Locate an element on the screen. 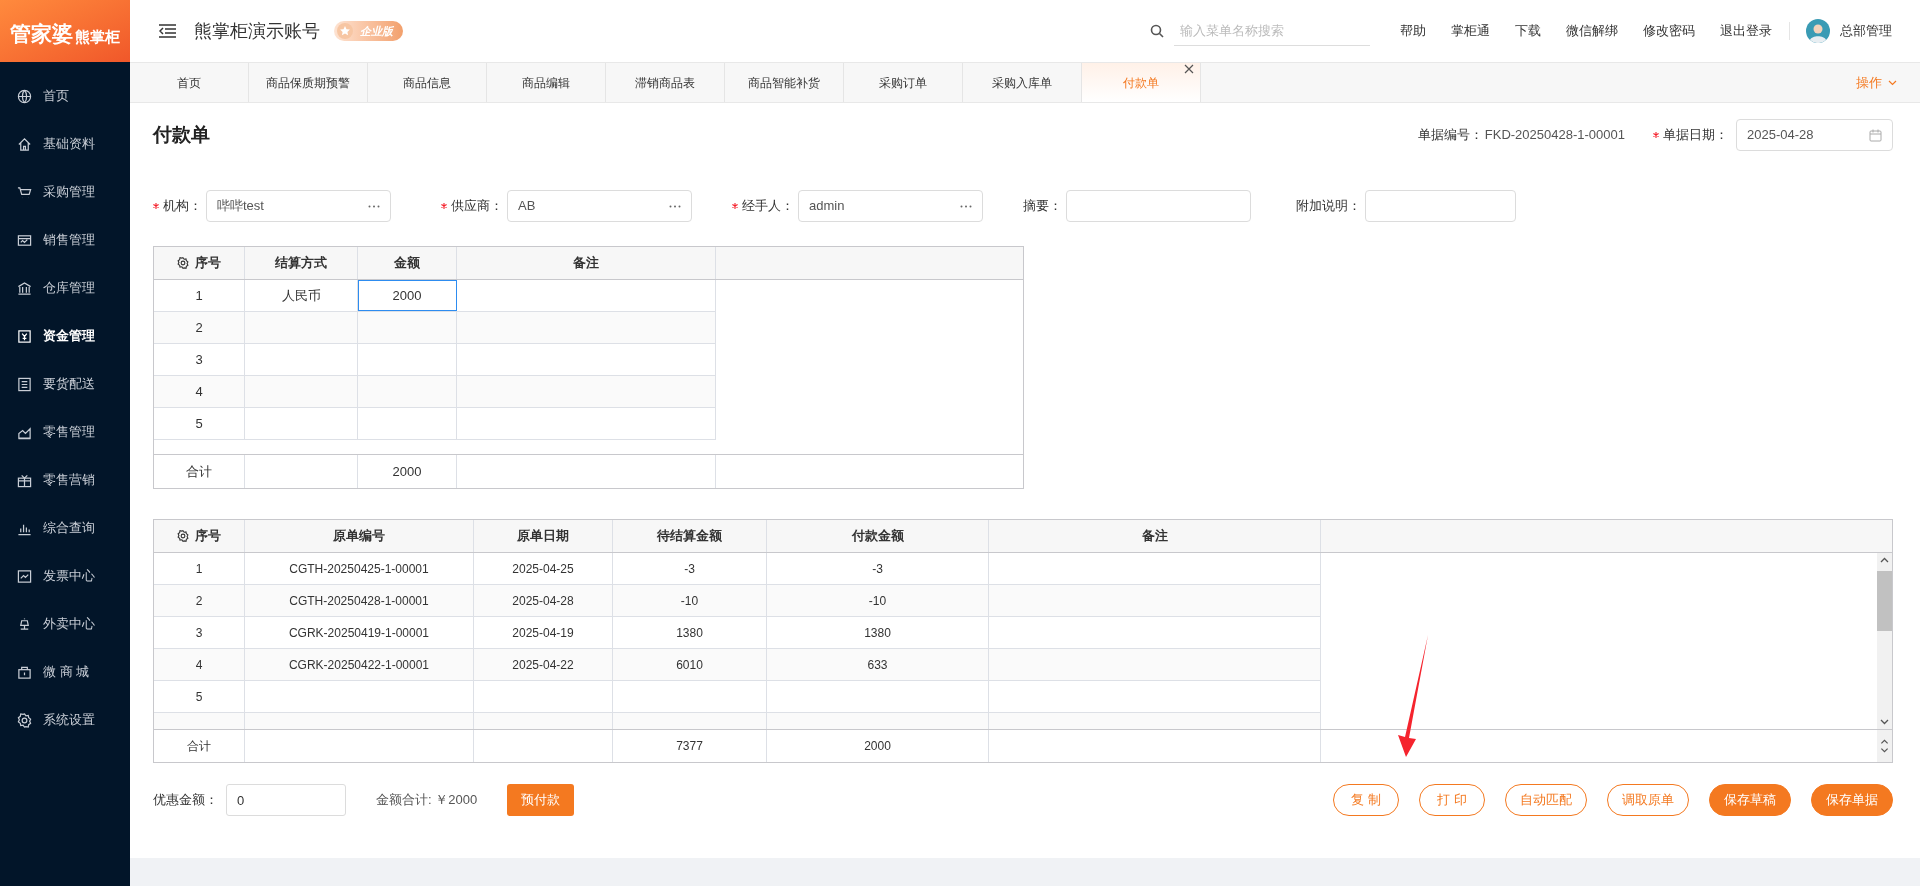 Image resolution: width=1920 pixels, height=886 pixels. table-cell: 2 is located at coordinates (199, 600).